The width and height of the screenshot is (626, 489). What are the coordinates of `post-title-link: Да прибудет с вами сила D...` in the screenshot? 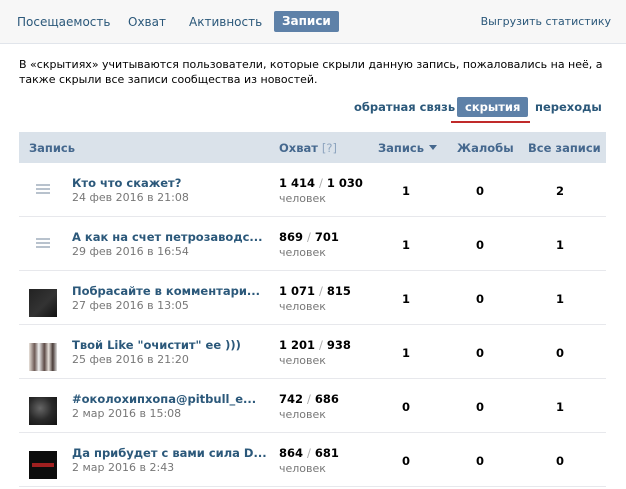 It's located at (169, 453).